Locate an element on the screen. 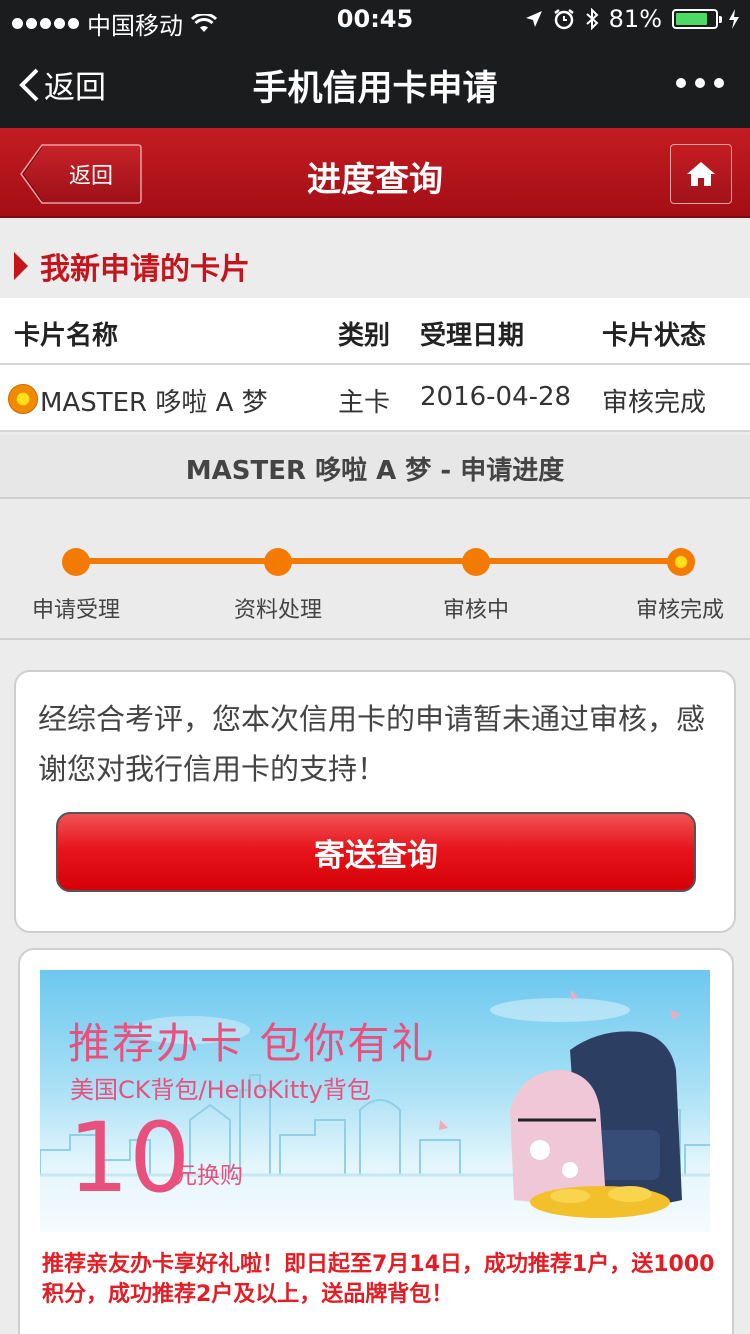 The image size is (750, 1334). home-icon is located at coordinates (701, 174).